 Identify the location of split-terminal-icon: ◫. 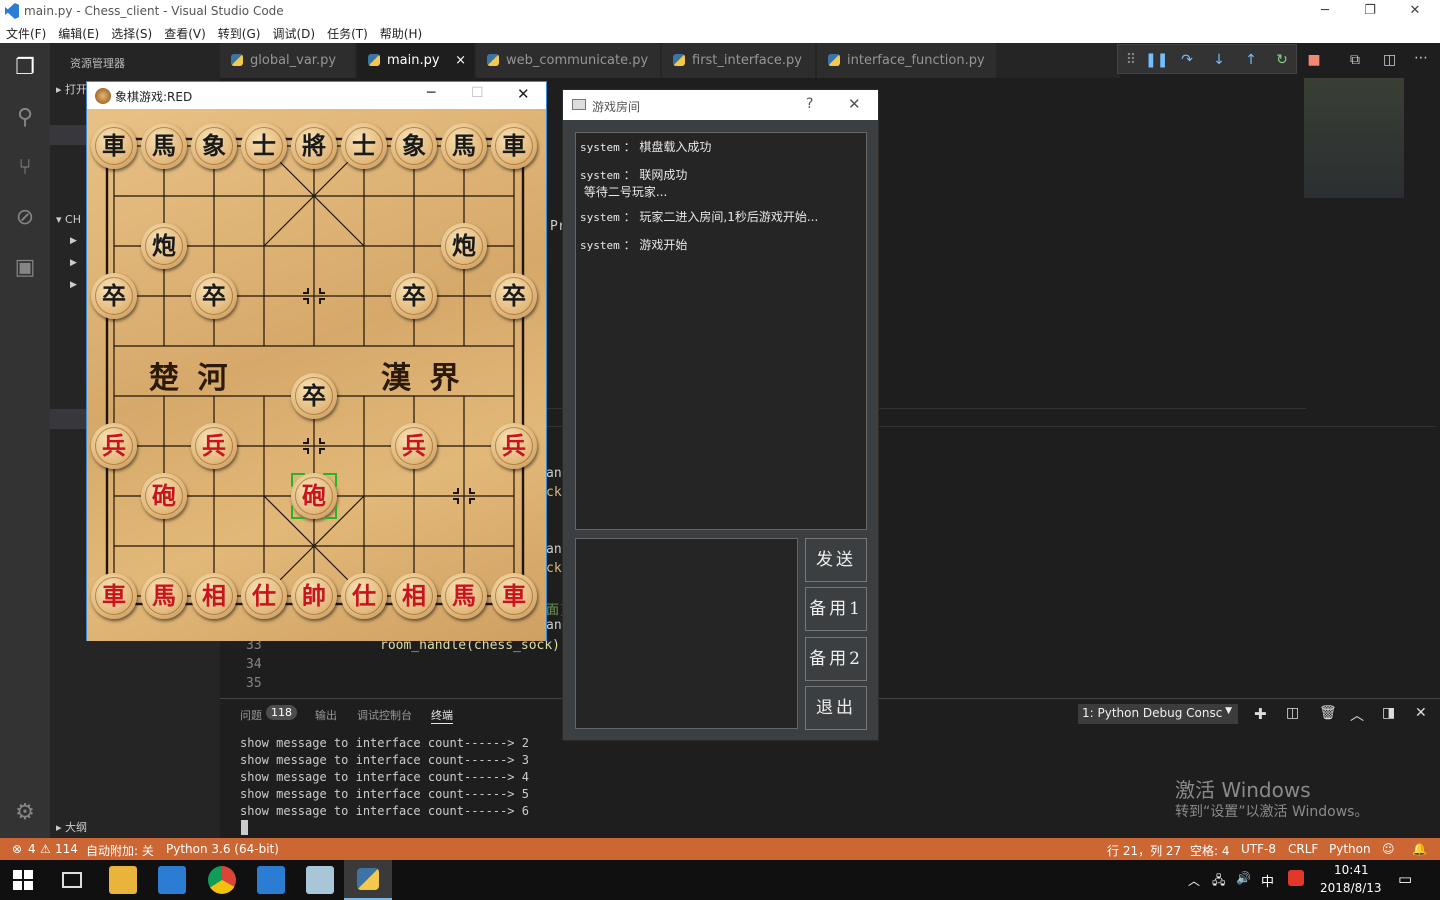
(1292, 713).